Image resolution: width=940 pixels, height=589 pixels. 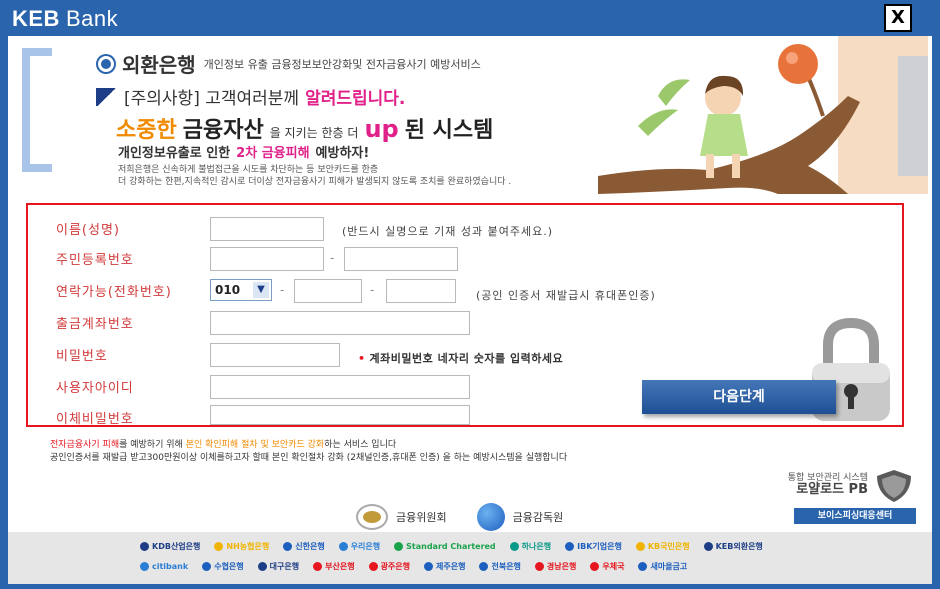 What do you see at coordinates (146, 130) in the screenshot?
I see `headline-orange: 소중한` at bounding box center [146, 130].